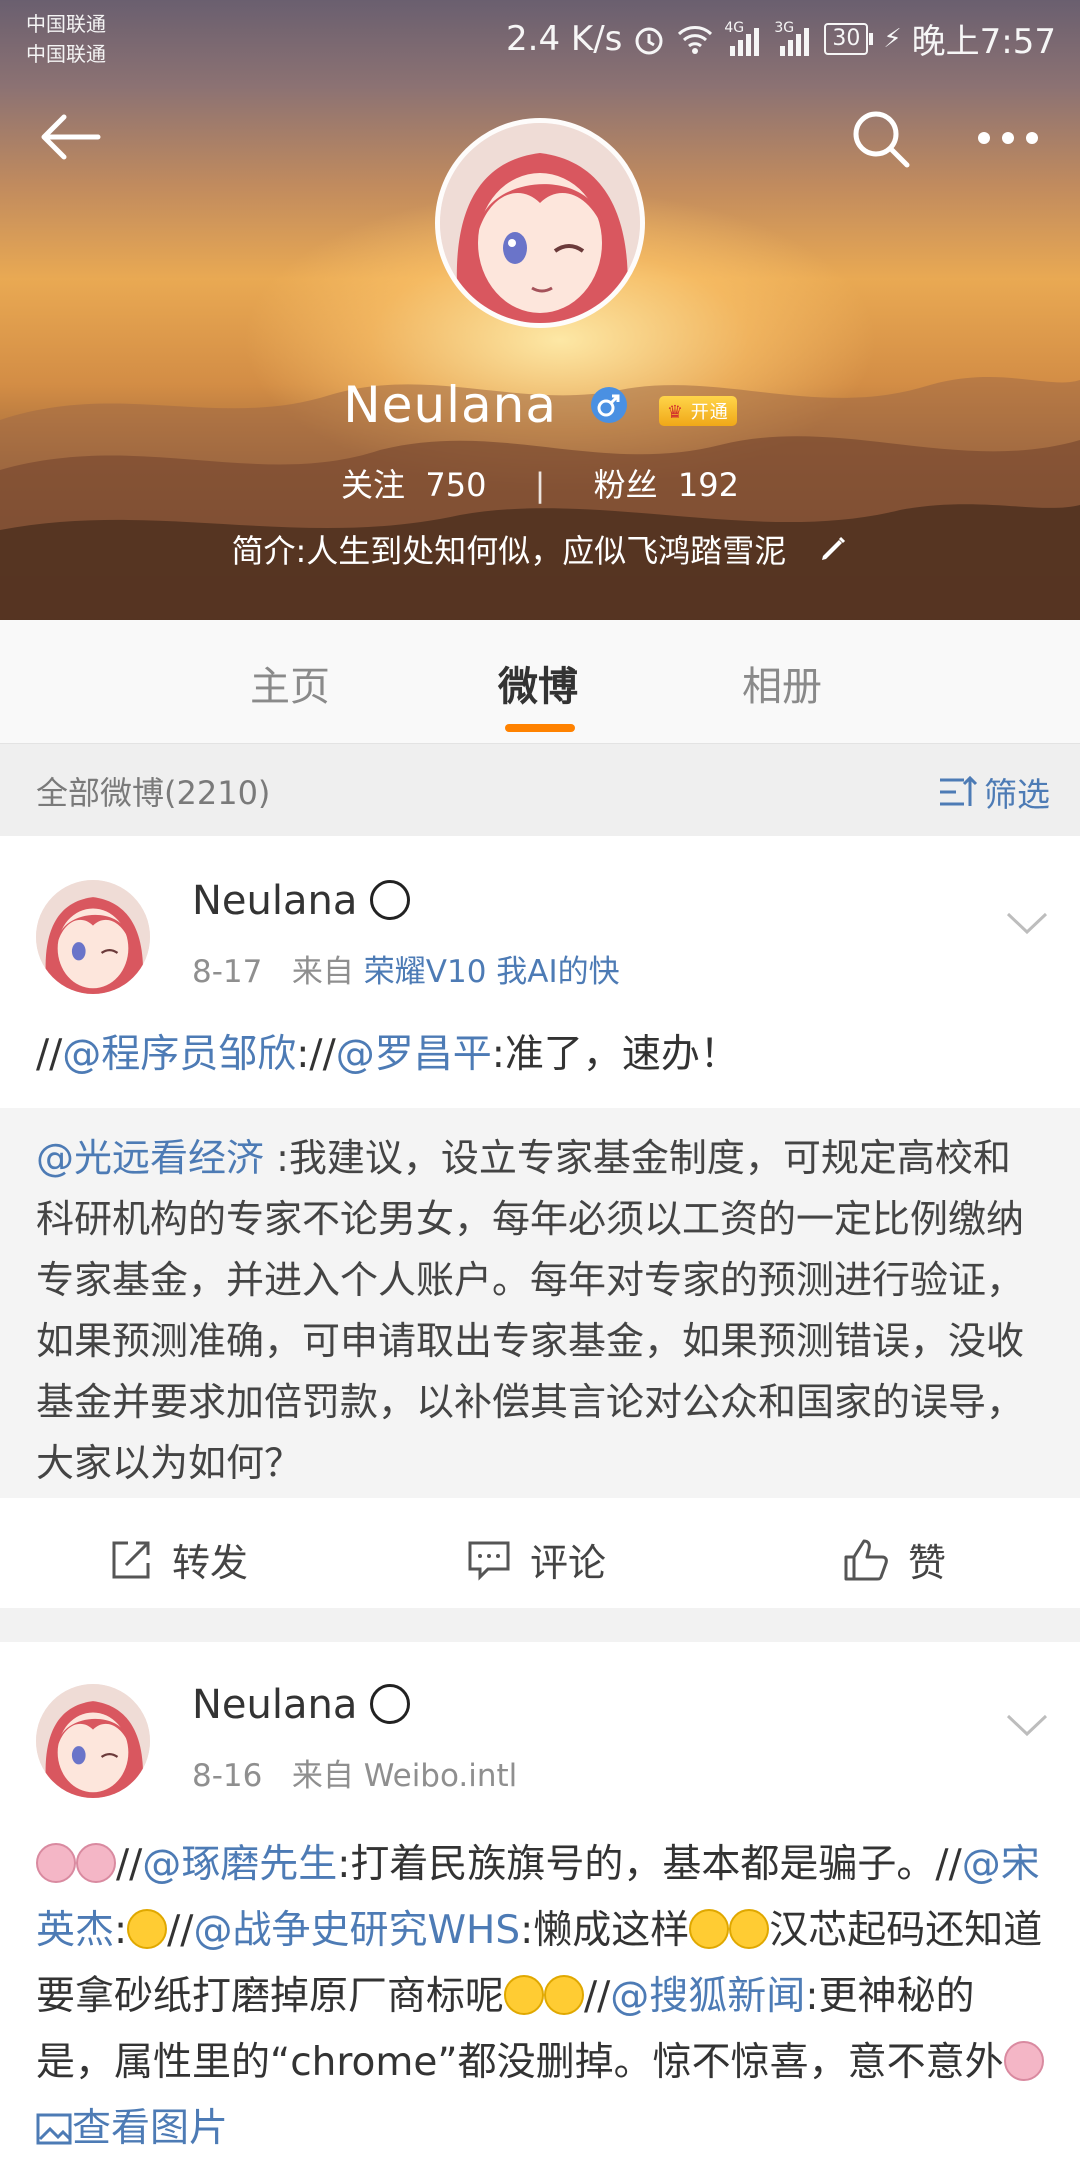 The height and width of the screenshot is (2160, 1080). I want to click on profile-bio-row: 简介:人生到处知何似，应似飞鸿踏雪泥, so click(540, 549).